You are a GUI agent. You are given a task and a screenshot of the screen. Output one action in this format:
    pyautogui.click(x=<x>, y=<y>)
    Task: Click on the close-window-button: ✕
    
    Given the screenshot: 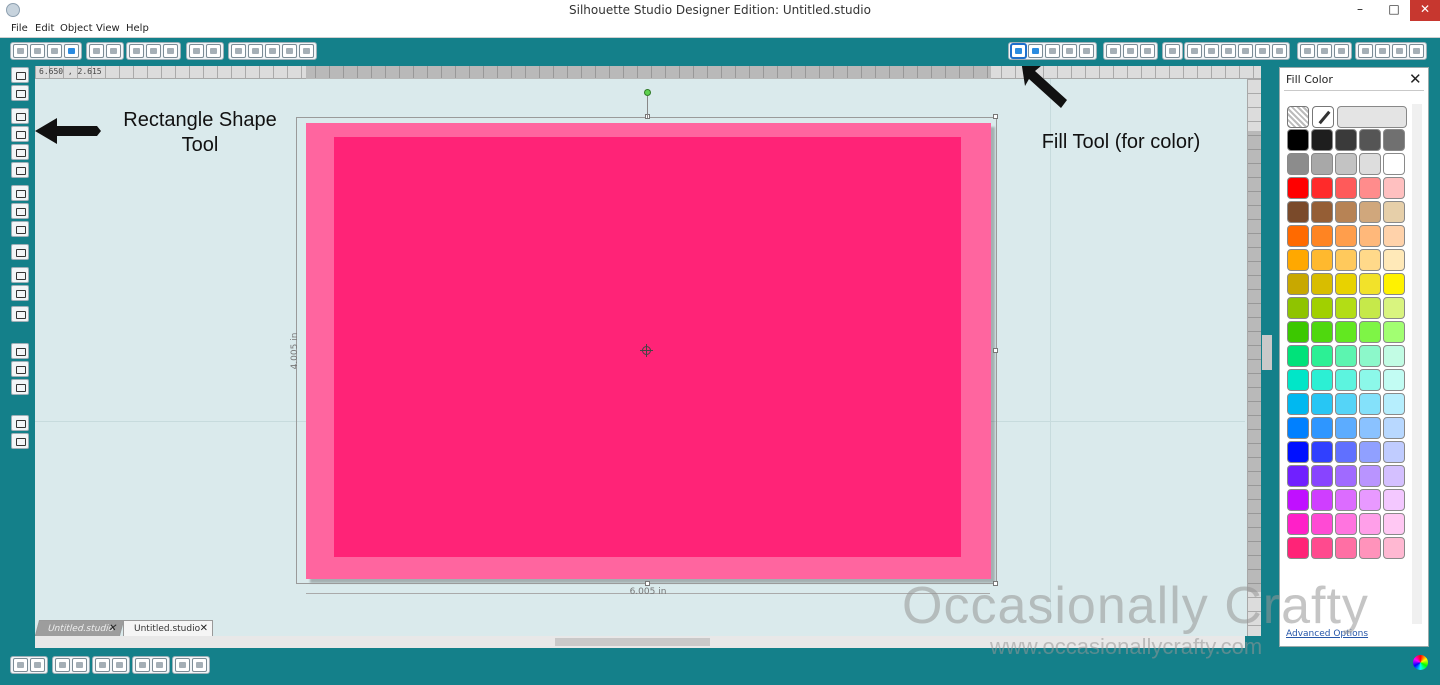 What is the action you would take?
    pyautogui.click(x=1425, y=10)
    